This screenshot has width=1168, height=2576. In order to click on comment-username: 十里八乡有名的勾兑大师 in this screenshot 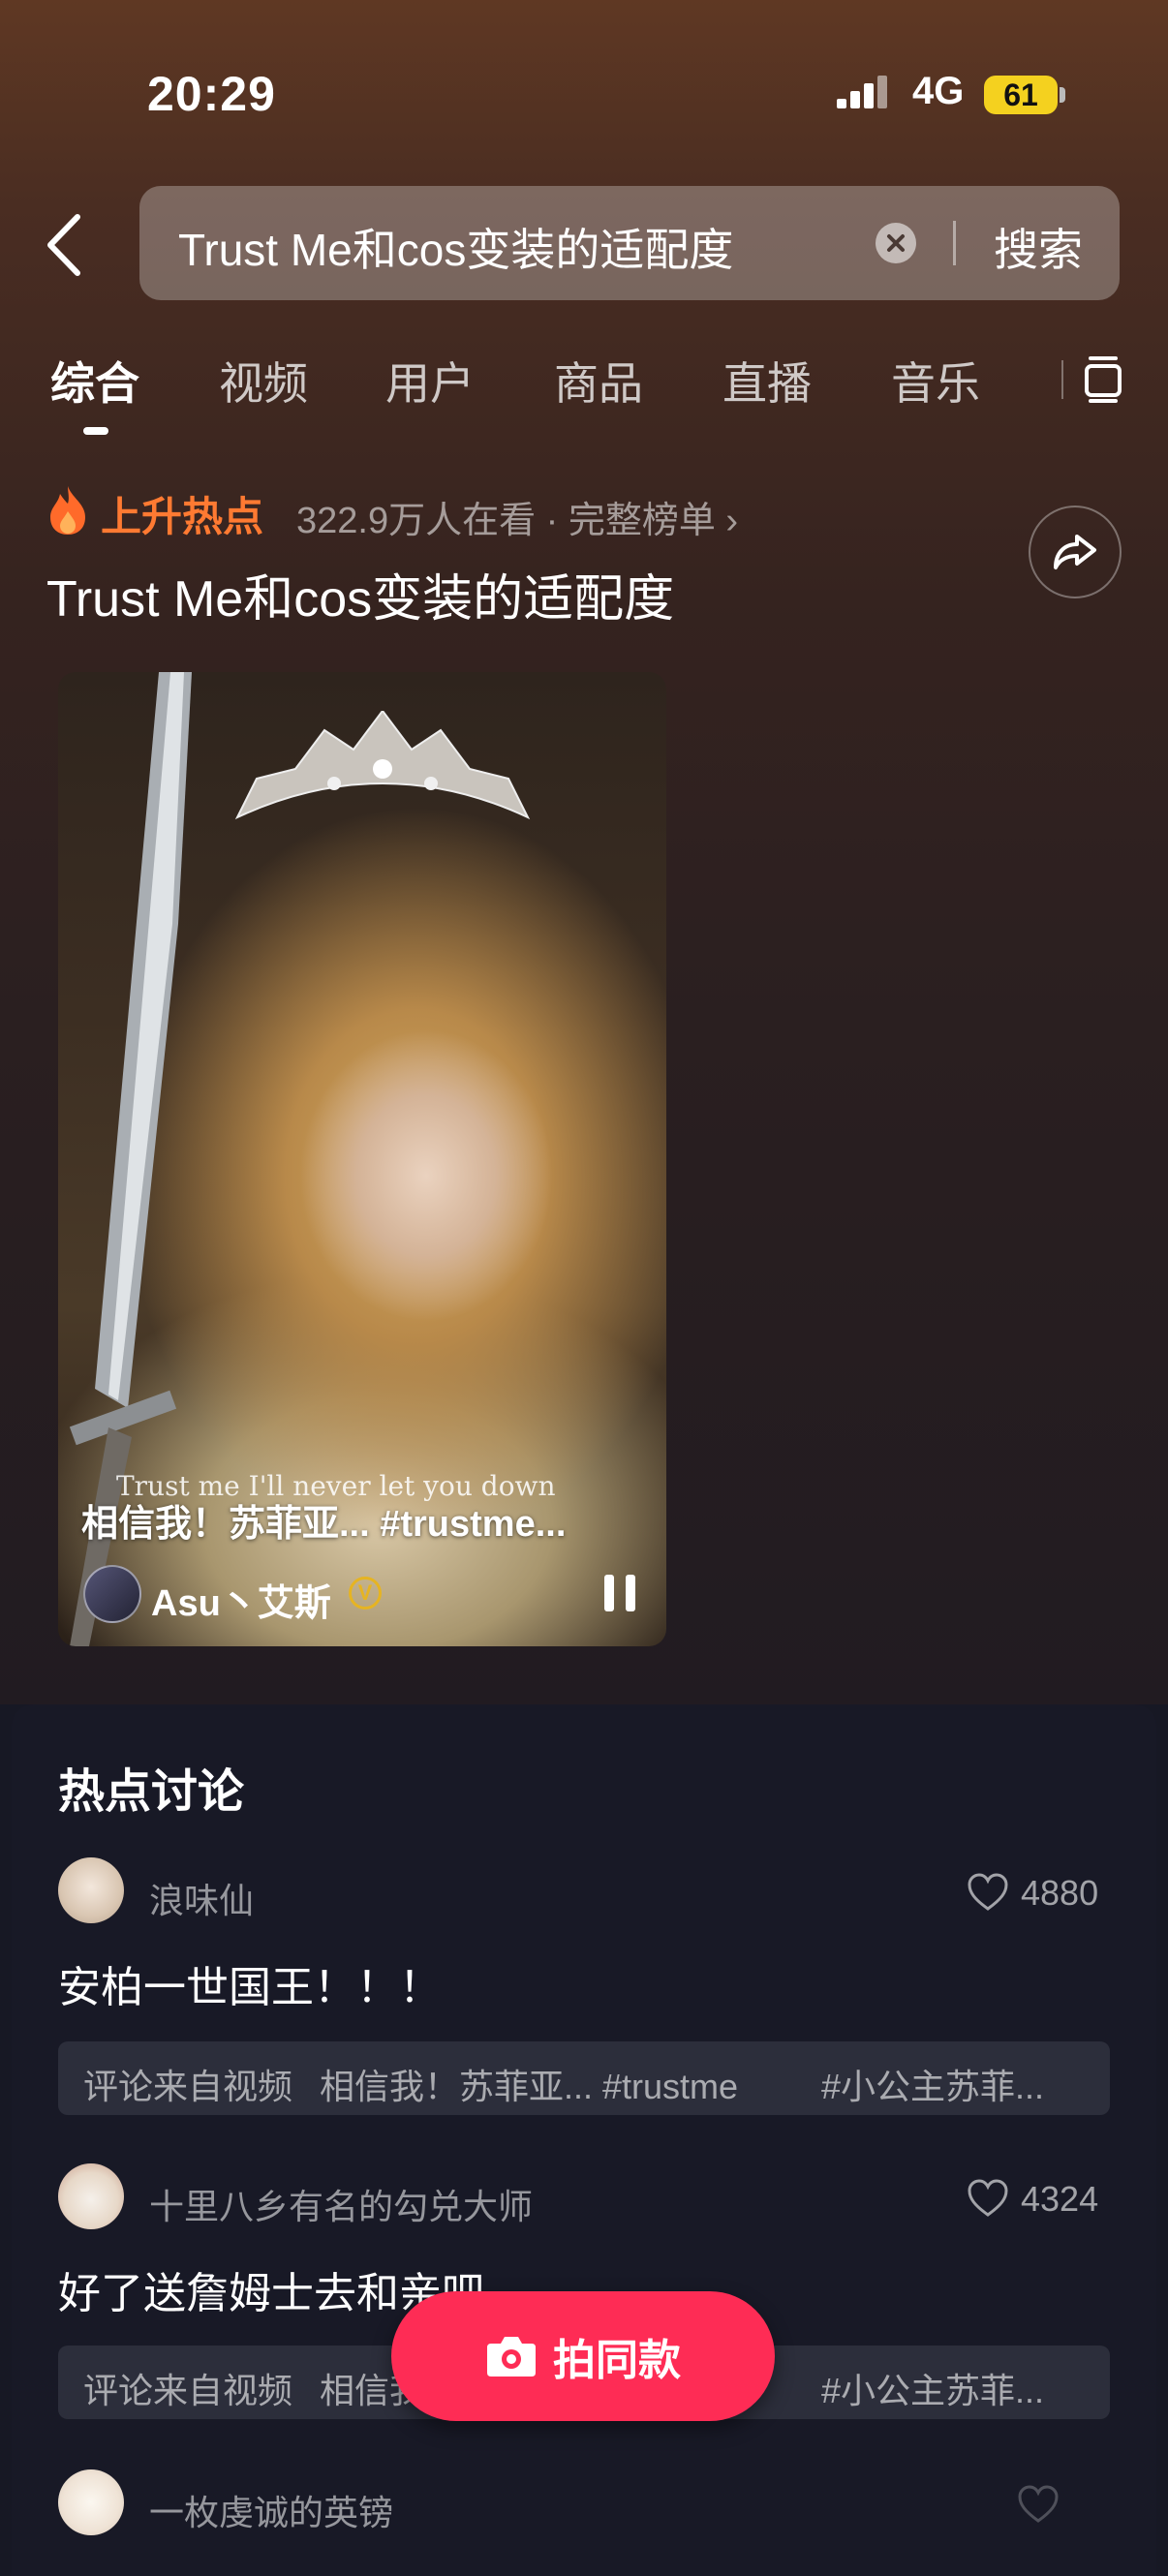, I will do `click(341, 2204)`.